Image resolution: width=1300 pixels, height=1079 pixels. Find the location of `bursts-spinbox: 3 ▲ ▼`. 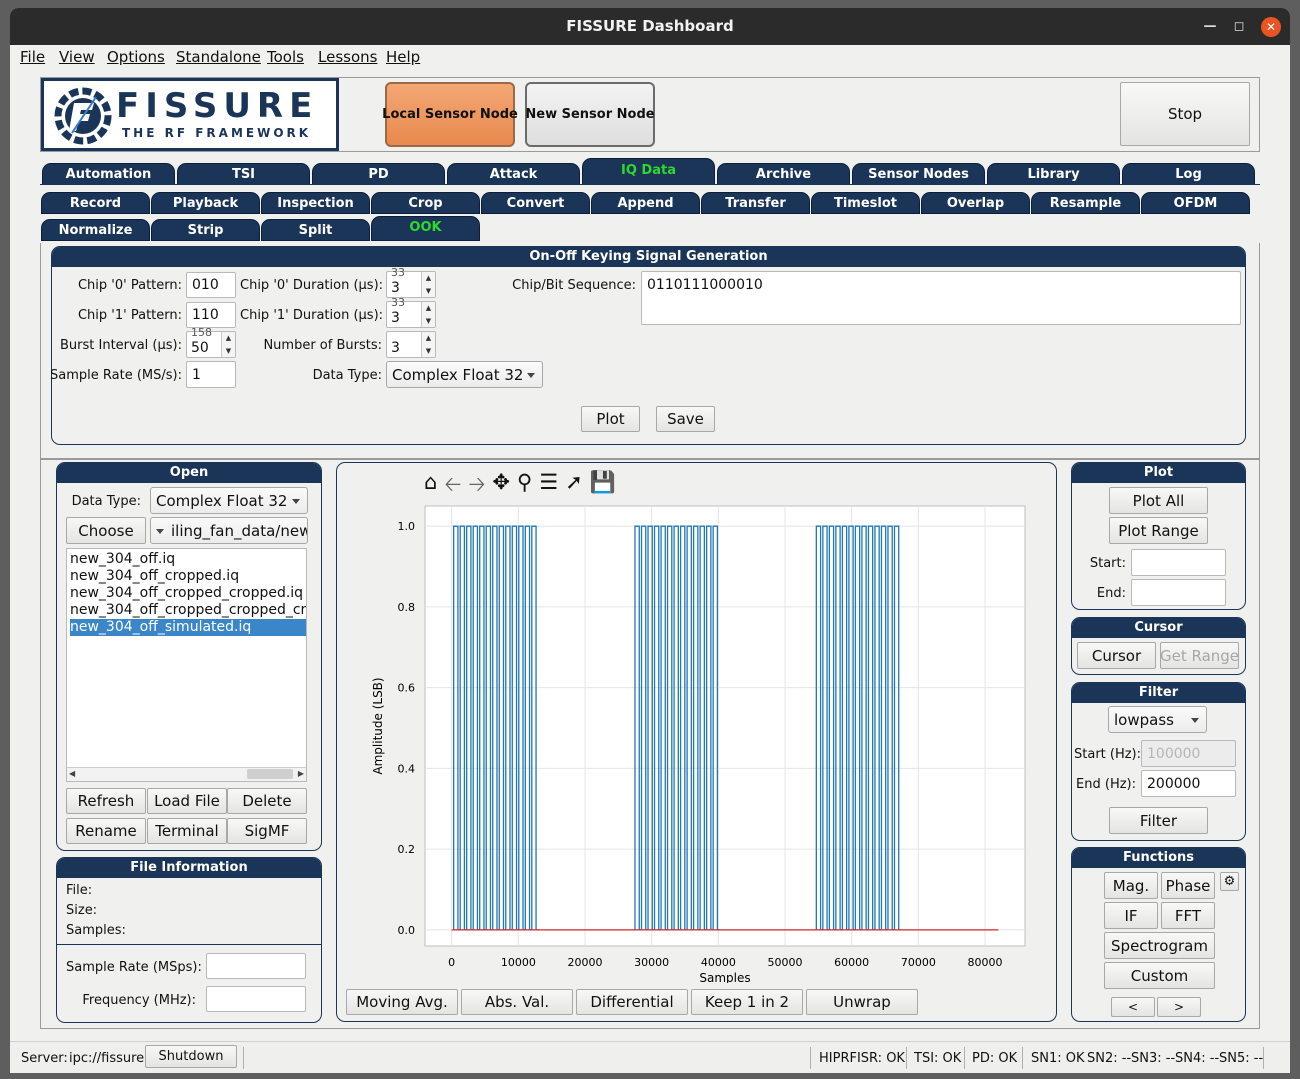

bursts-spinbox: 3 ▲ ▼ is located at coordinates (411, 344).